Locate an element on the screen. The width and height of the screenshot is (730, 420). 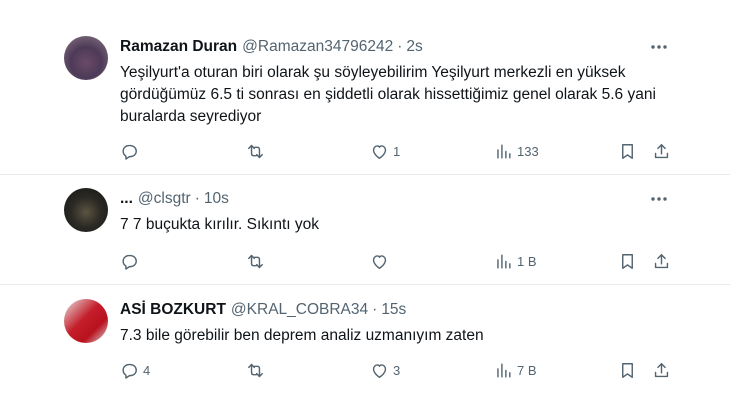
like-count: 1 is located at coordinates (397, 151).